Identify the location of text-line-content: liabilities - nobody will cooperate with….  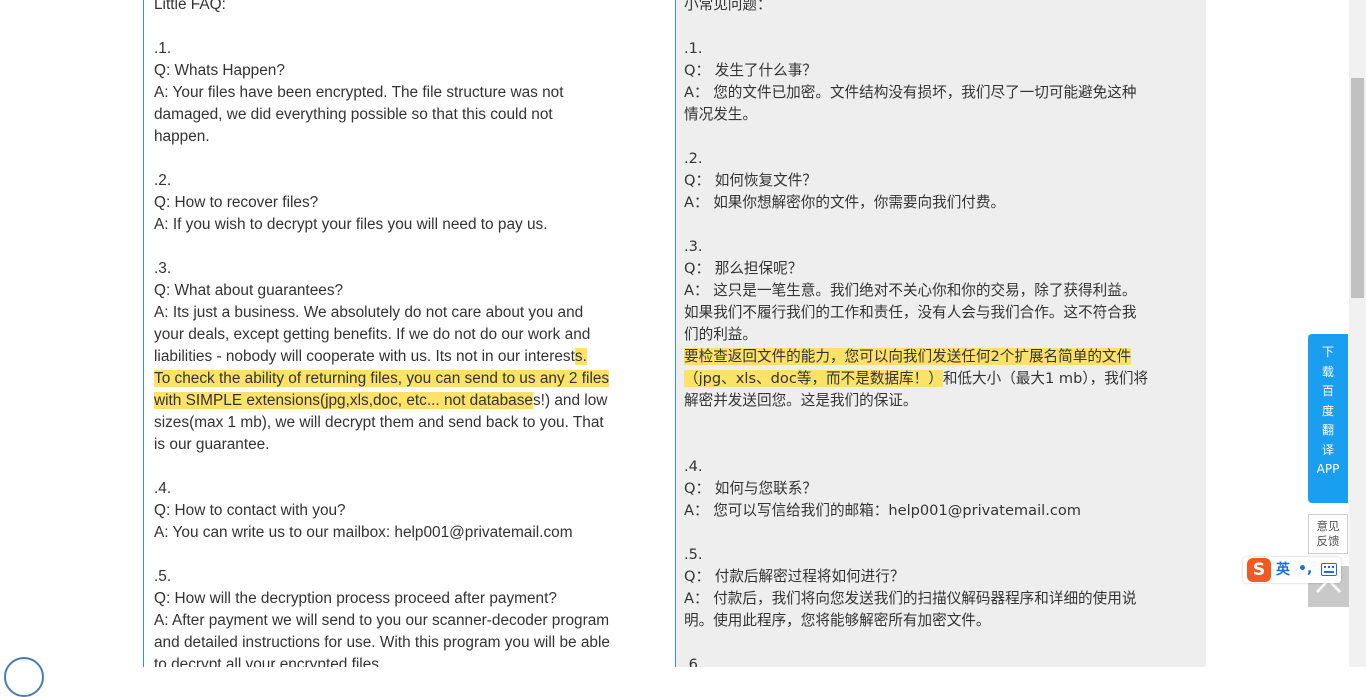
(364, 356).